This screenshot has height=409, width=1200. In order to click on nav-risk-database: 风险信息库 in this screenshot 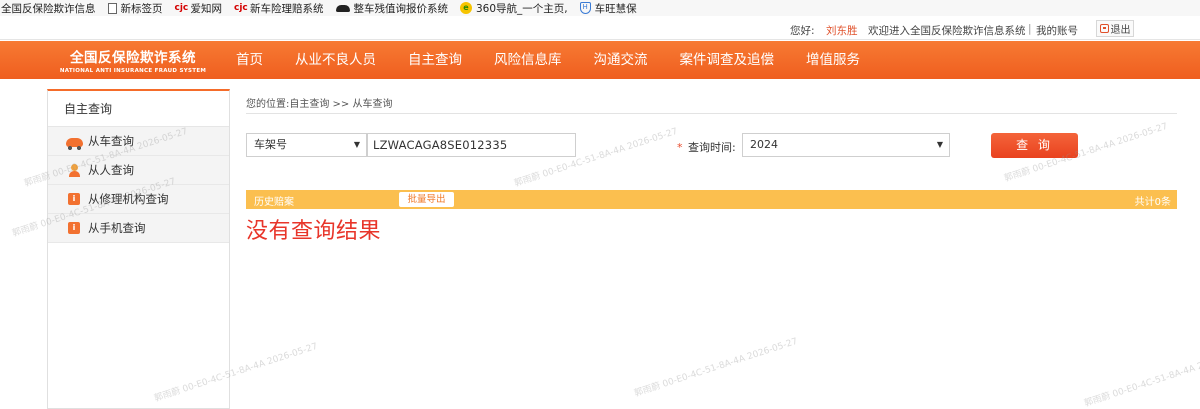, I will do `click(528, 60)`.